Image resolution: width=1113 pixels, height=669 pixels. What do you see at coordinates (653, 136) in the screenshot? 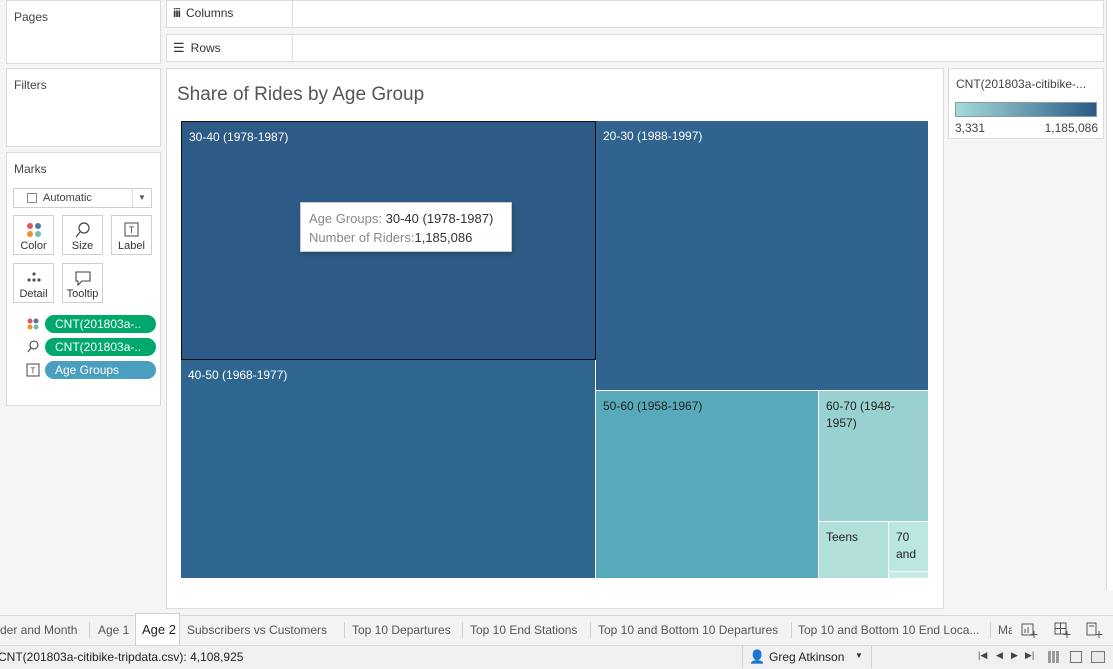
I see `treemap-label-20-30: 20-30 (1988-1997)` at bounding box center [653, 136].